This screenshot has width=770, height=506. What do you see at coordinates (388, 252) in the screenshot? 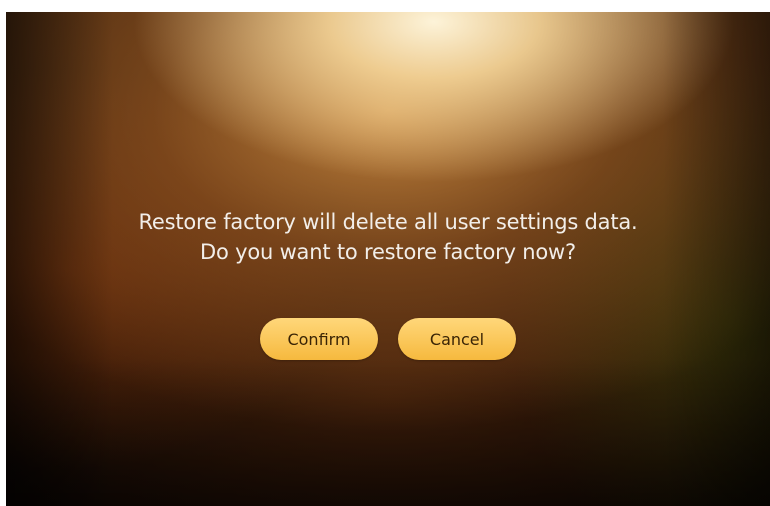
I see `message-line-2: Do you want to restore factory now?` at bounding box center [388, 252].